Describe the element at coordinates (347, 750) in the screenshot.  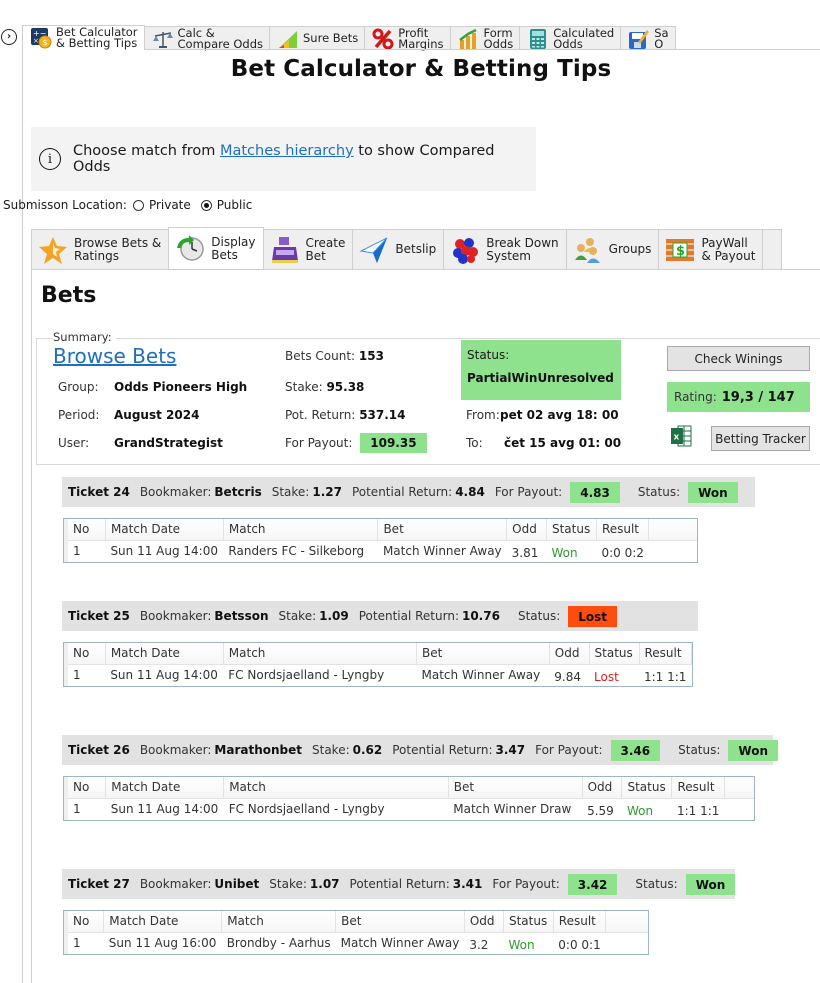
I see `ticket-stake: Stake: 0.62` at that location.